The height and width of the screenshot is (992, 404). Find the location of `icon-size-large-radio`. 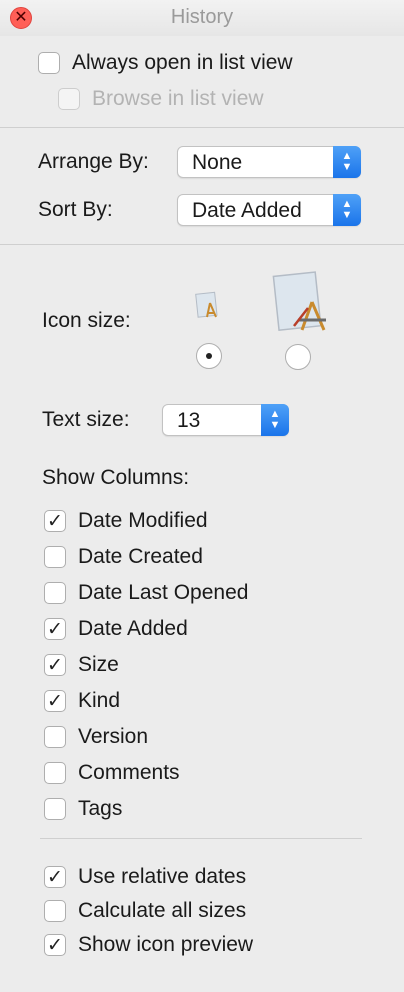

icon-size-large-radio is located at coordinates (298, 357).